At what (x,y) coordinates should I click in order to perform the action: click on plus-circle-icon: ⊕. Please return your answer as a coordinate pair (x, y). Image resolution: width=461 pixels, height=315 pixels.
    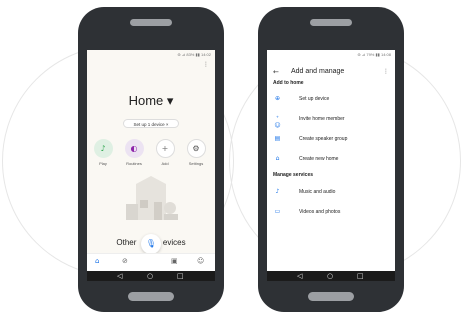
    Looking at the image, I should click on (277, 98).